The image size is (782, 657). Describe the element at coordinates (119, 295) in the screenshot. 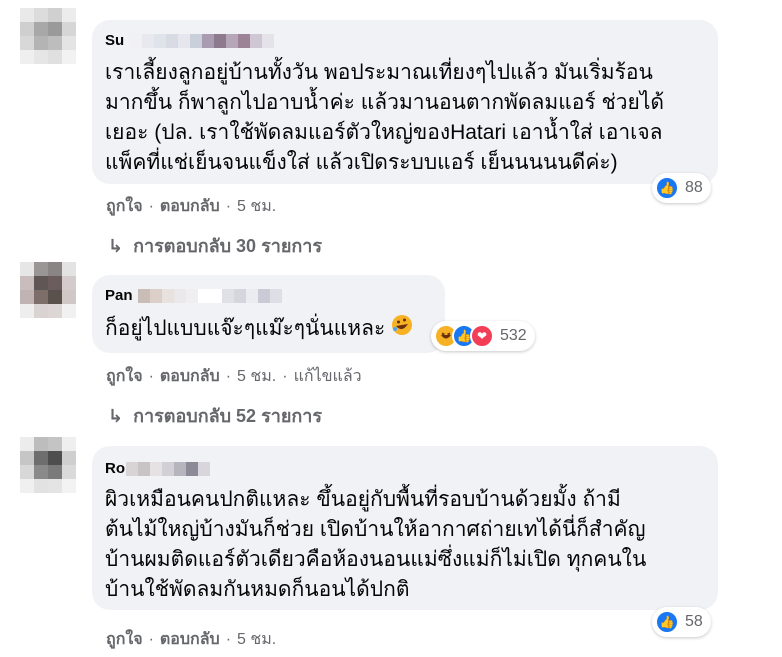

I see `comment-author: Pan` at that location.